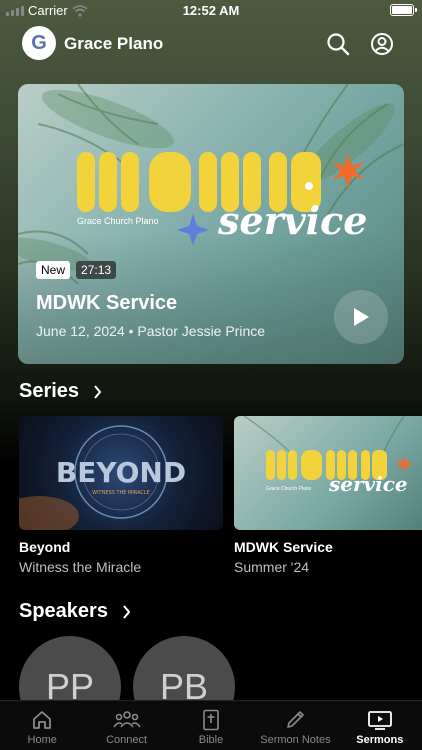 This screenshot has height=750, width=422. I want to click on series-title: Series, so click(49, 391).